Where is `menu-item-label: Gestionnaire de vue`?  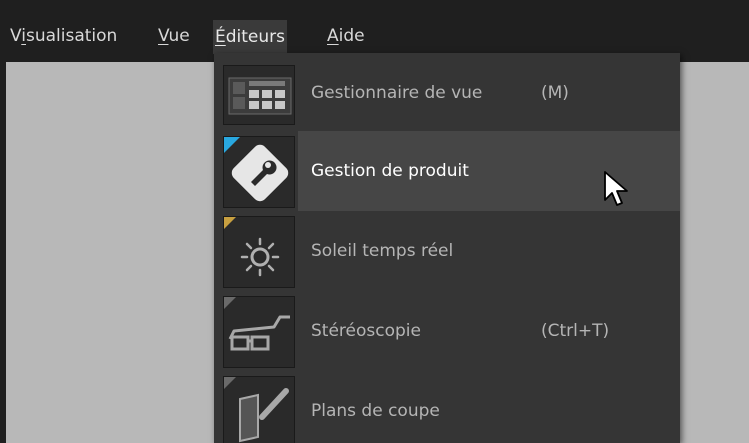 menu-item-label: Gestionnaire de vue is located at coordinates (397, 93).